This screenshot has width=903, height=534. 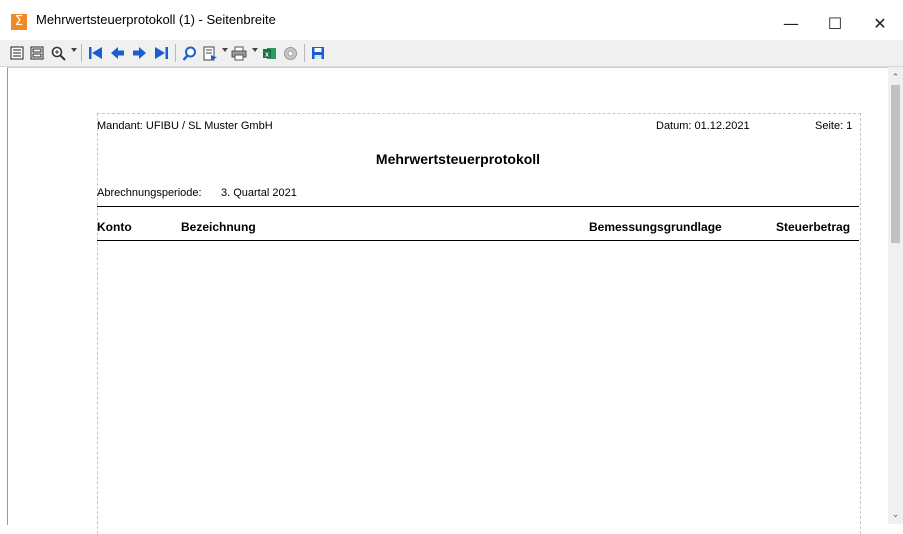 I want to click on header-top-rule, so click(x=478, y=206).